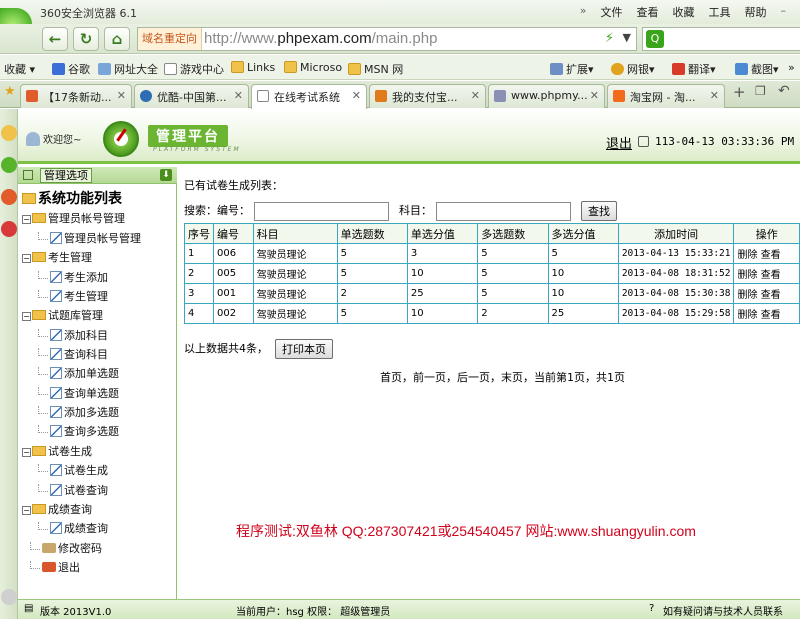 The width and height of the screenshot is (800, 619). I want to click on menu-help: 帮助, so click(756, 12).